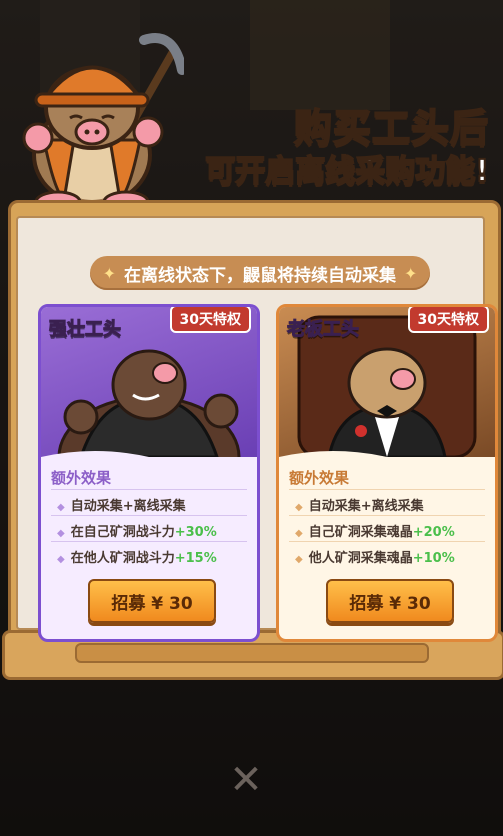 The height and width of the screenshot is (836, 503). I want to click on effect-text: 他人矿洞采集魂晶, so click(360, 558).